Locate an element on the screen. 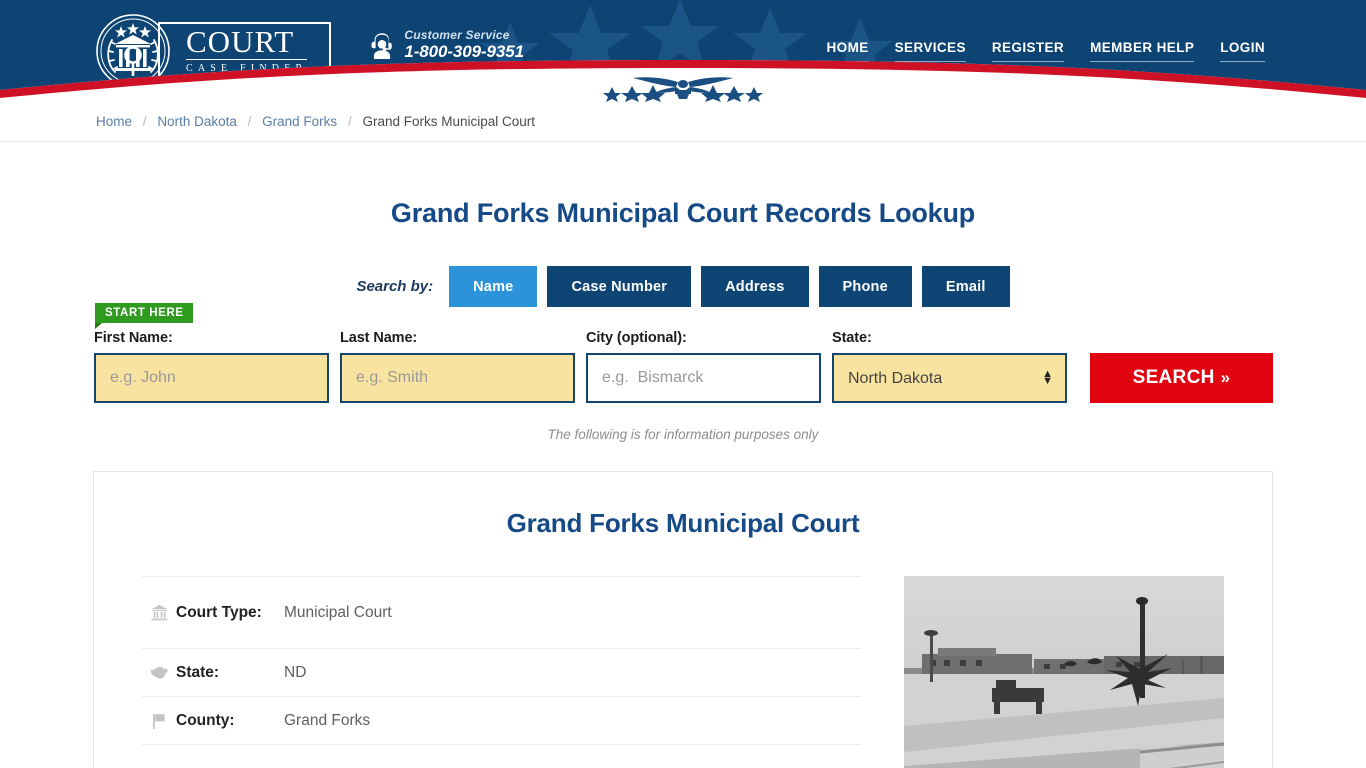 The image size is (1366, 768). search-button: SEARCH » is located at coordinates (1181, 378).